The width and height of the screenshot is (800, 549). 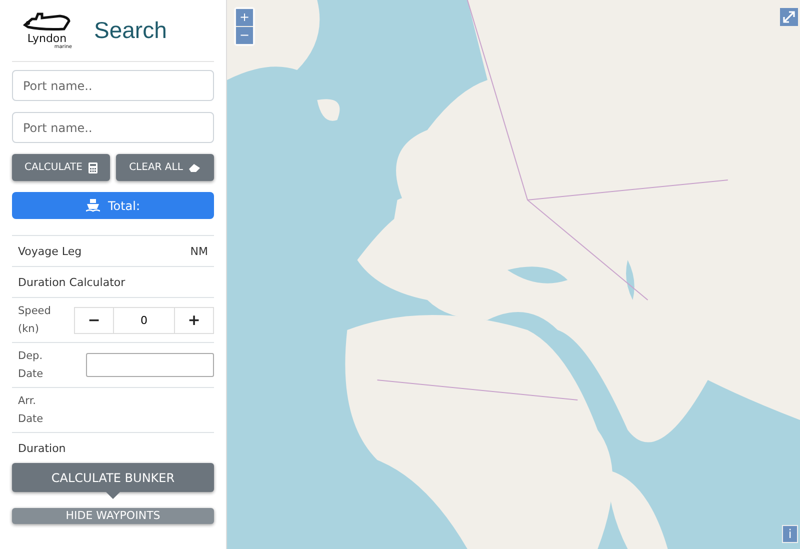 I want to click on expand-icon, so click(x=789, y=17).